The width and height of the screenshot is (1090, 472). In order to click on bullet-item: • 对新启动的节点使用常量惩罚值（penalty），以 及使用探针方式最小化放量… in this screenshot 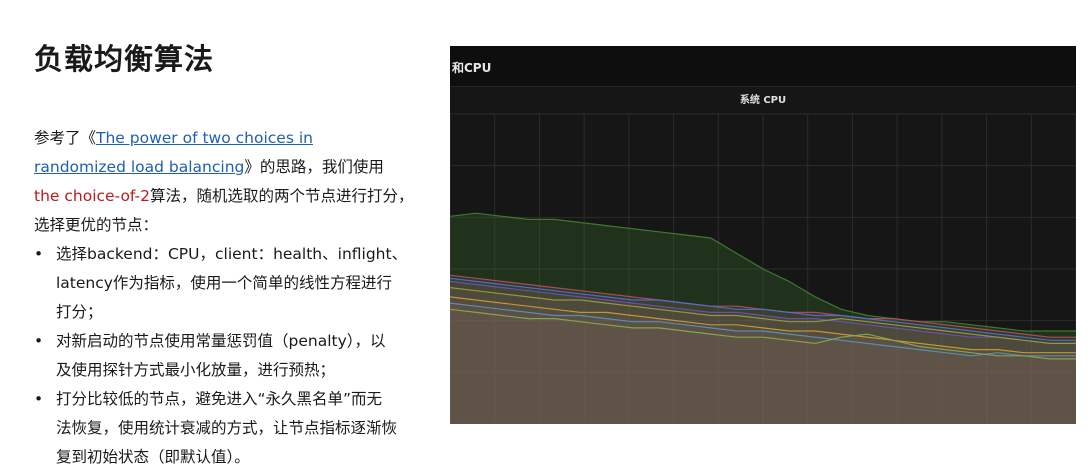, I will do `click(225, 356)`.